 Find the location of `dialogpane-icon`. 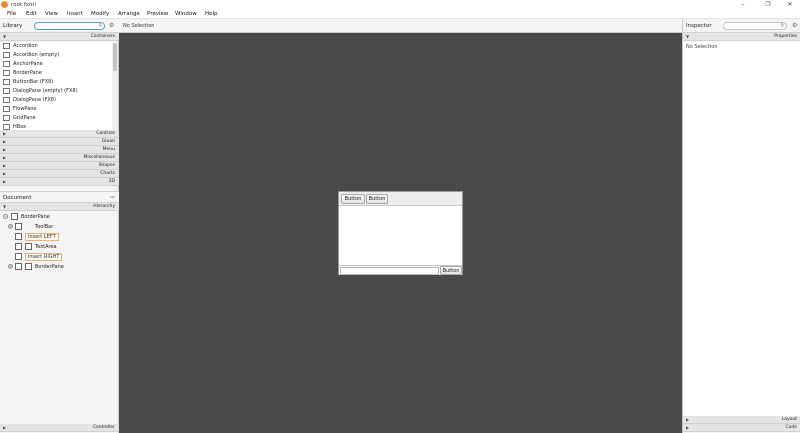

dialogpane-icon is located at coordinates (6, 91).